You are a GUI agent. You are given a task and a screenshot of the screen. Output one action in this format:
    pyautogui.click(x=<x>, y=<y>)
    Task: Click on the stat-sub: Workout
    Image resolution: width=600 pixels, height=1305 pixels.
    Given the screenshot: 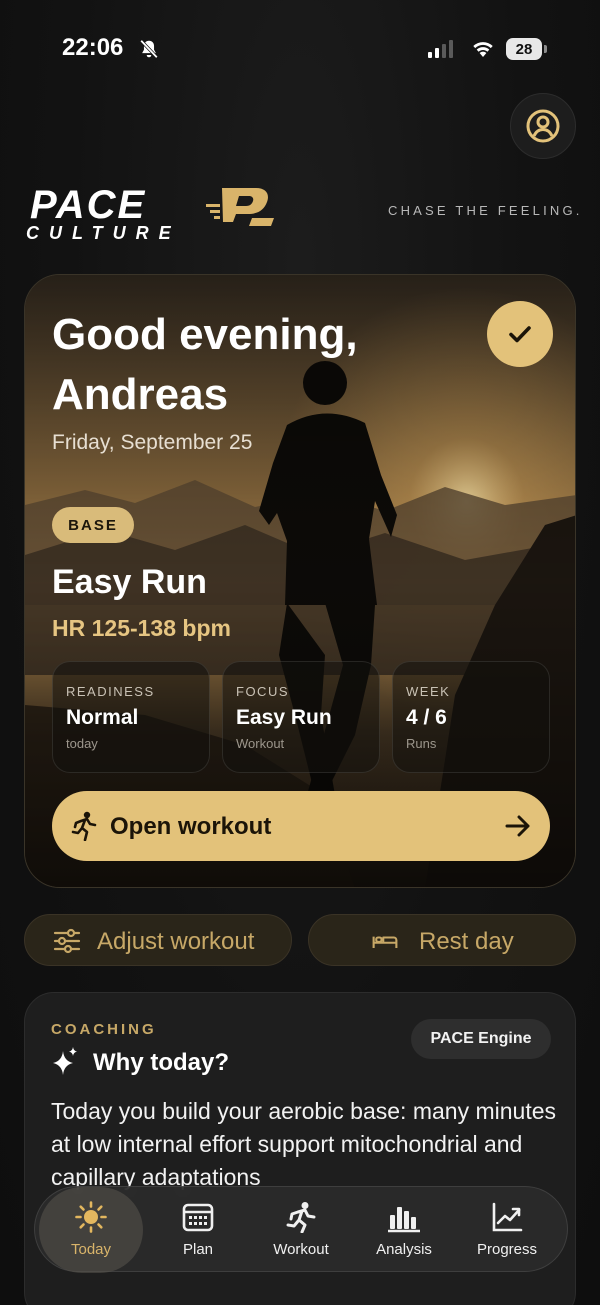 What is the action you would take?
    pyautogui.click(x=260, y=743)
    